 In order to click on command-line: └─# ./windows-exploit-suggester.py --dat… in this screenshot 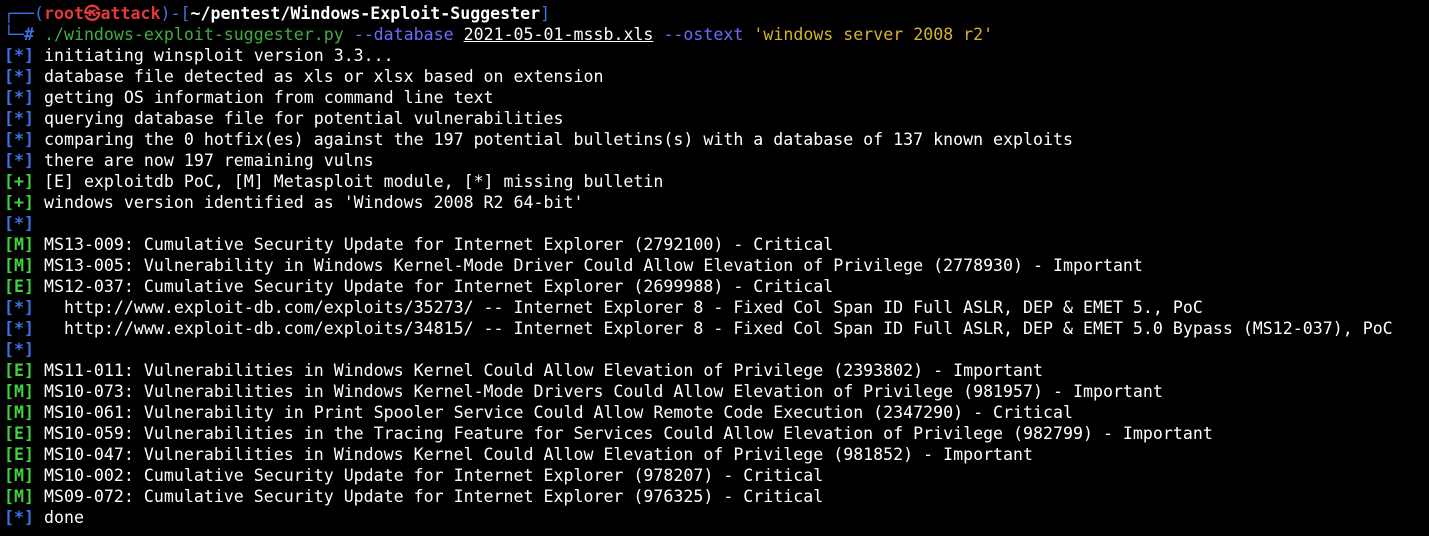, I will do `click(716, 34)`.